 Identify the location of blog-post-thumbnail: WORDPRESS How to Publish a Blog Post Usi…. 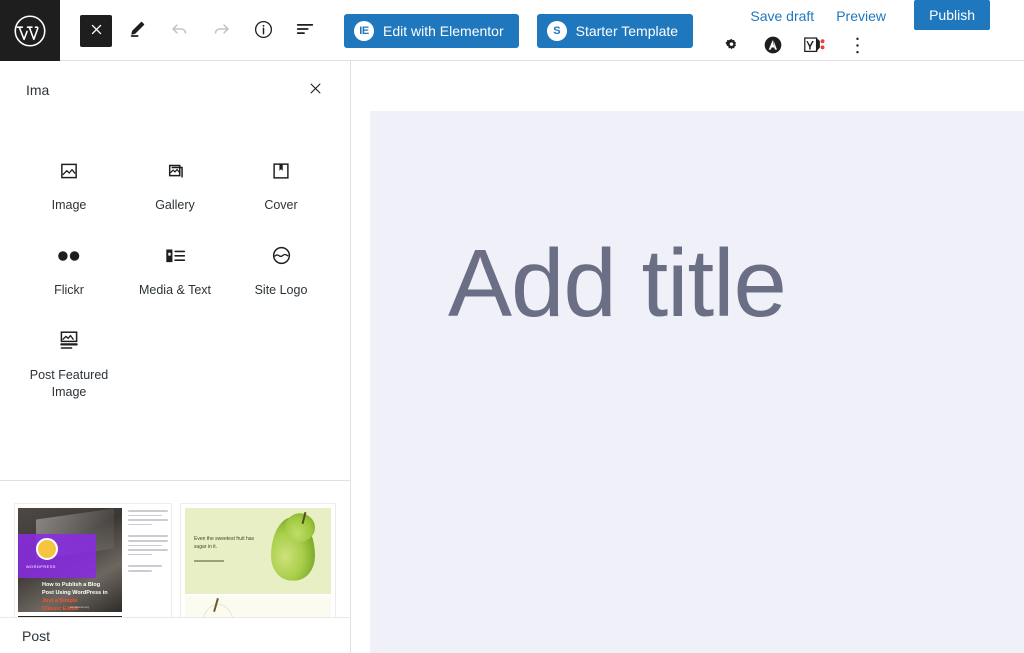
(70, 560).